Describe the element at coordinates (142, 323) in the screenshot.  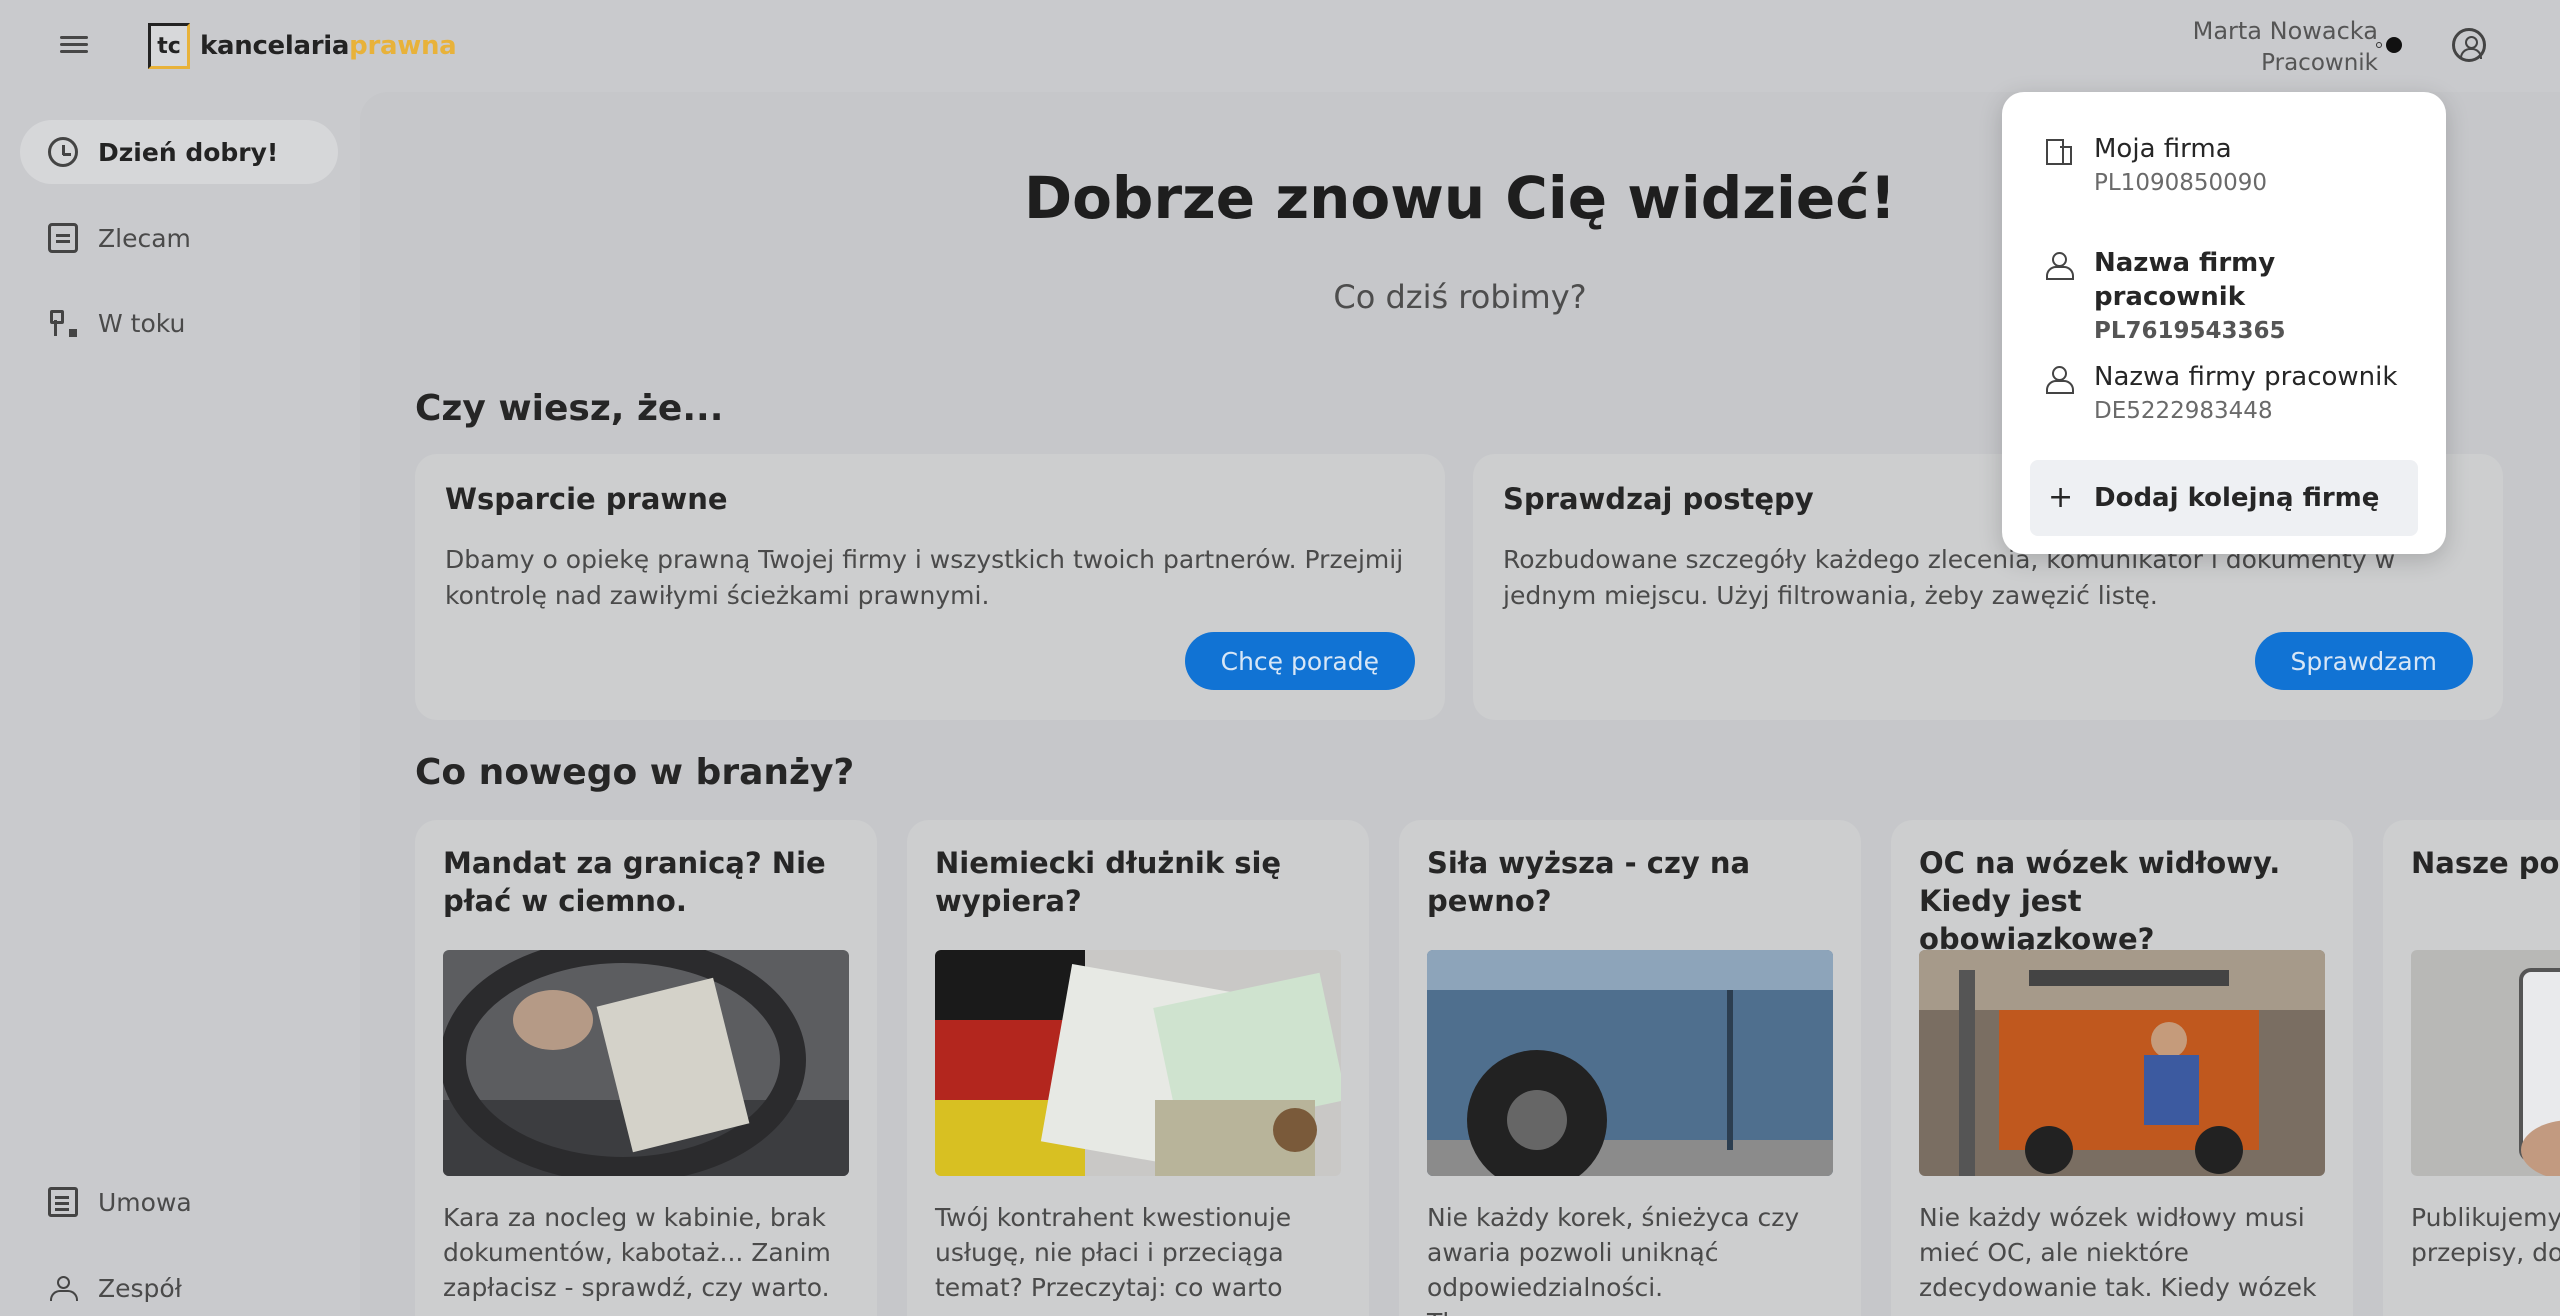
I see `sidebar-item-label: W toku` at that location.